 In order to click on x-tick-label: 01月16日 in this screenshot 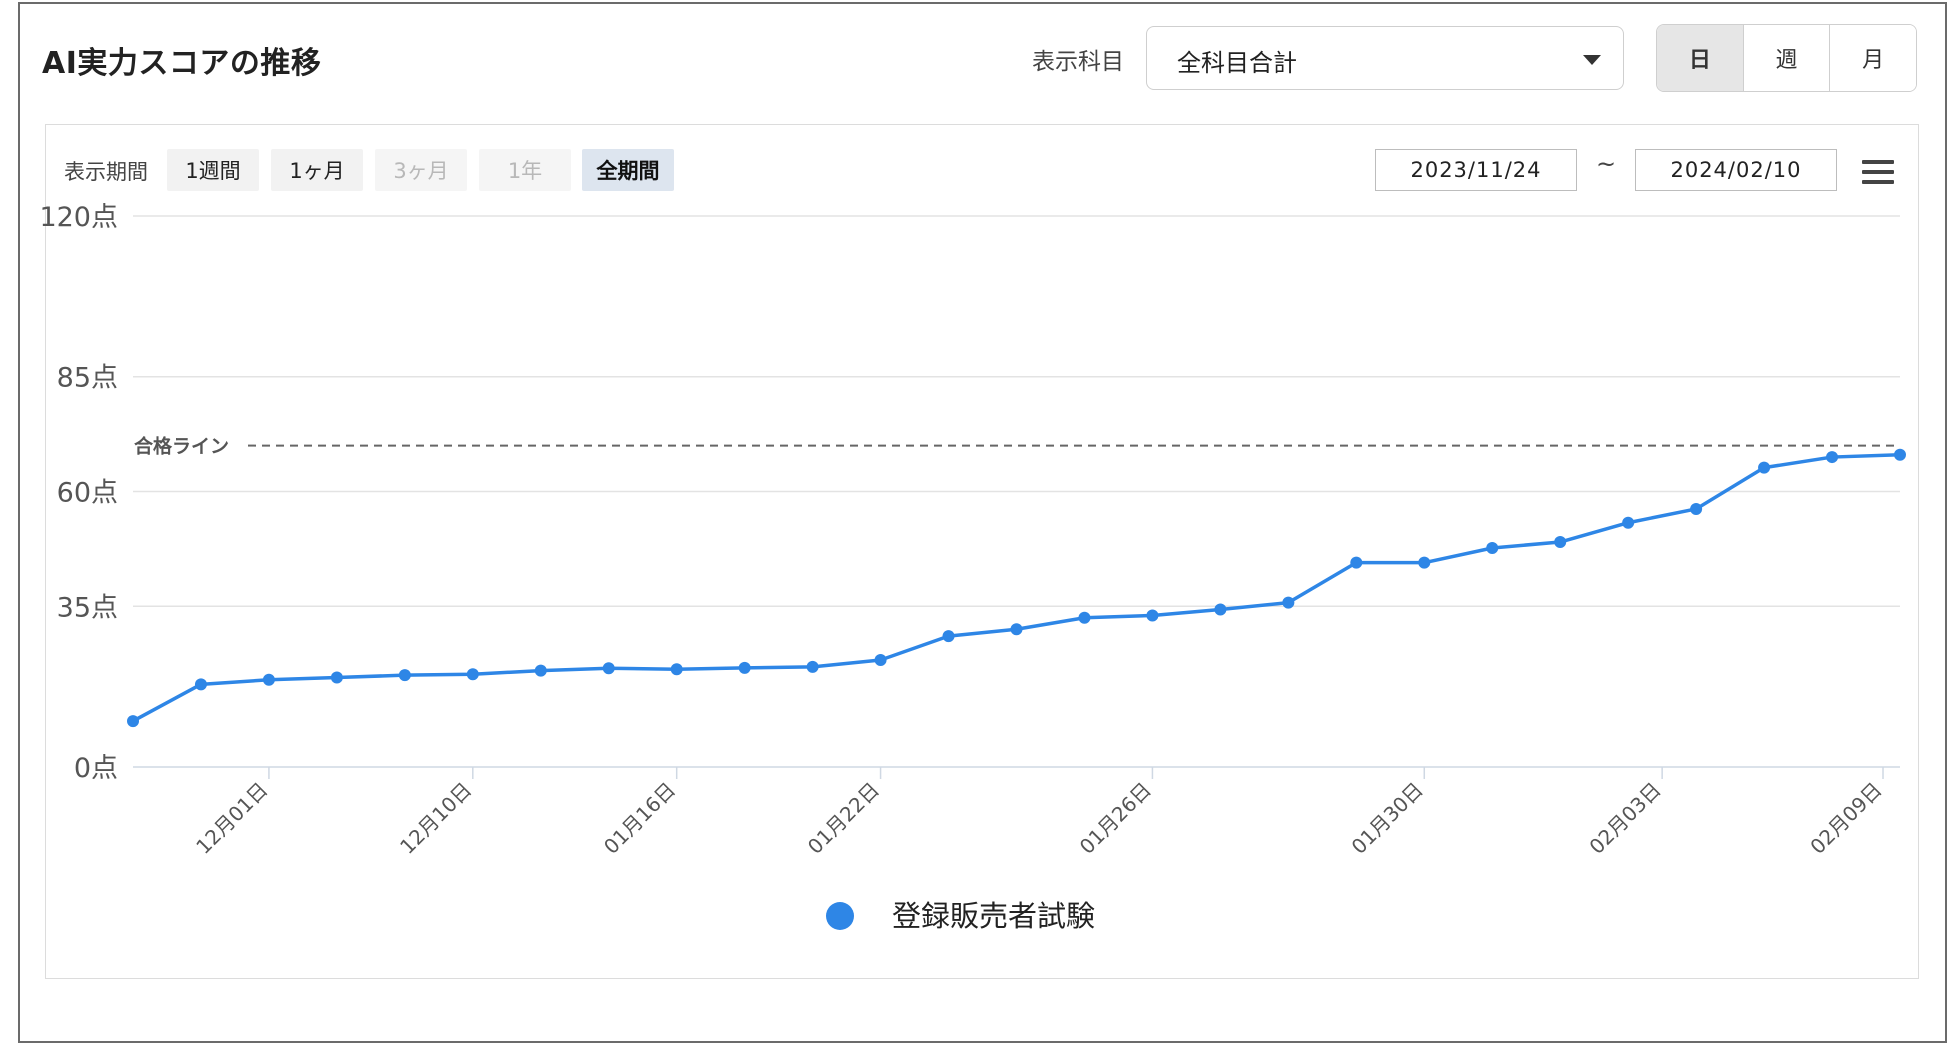, I will do `click(639, 818)`.